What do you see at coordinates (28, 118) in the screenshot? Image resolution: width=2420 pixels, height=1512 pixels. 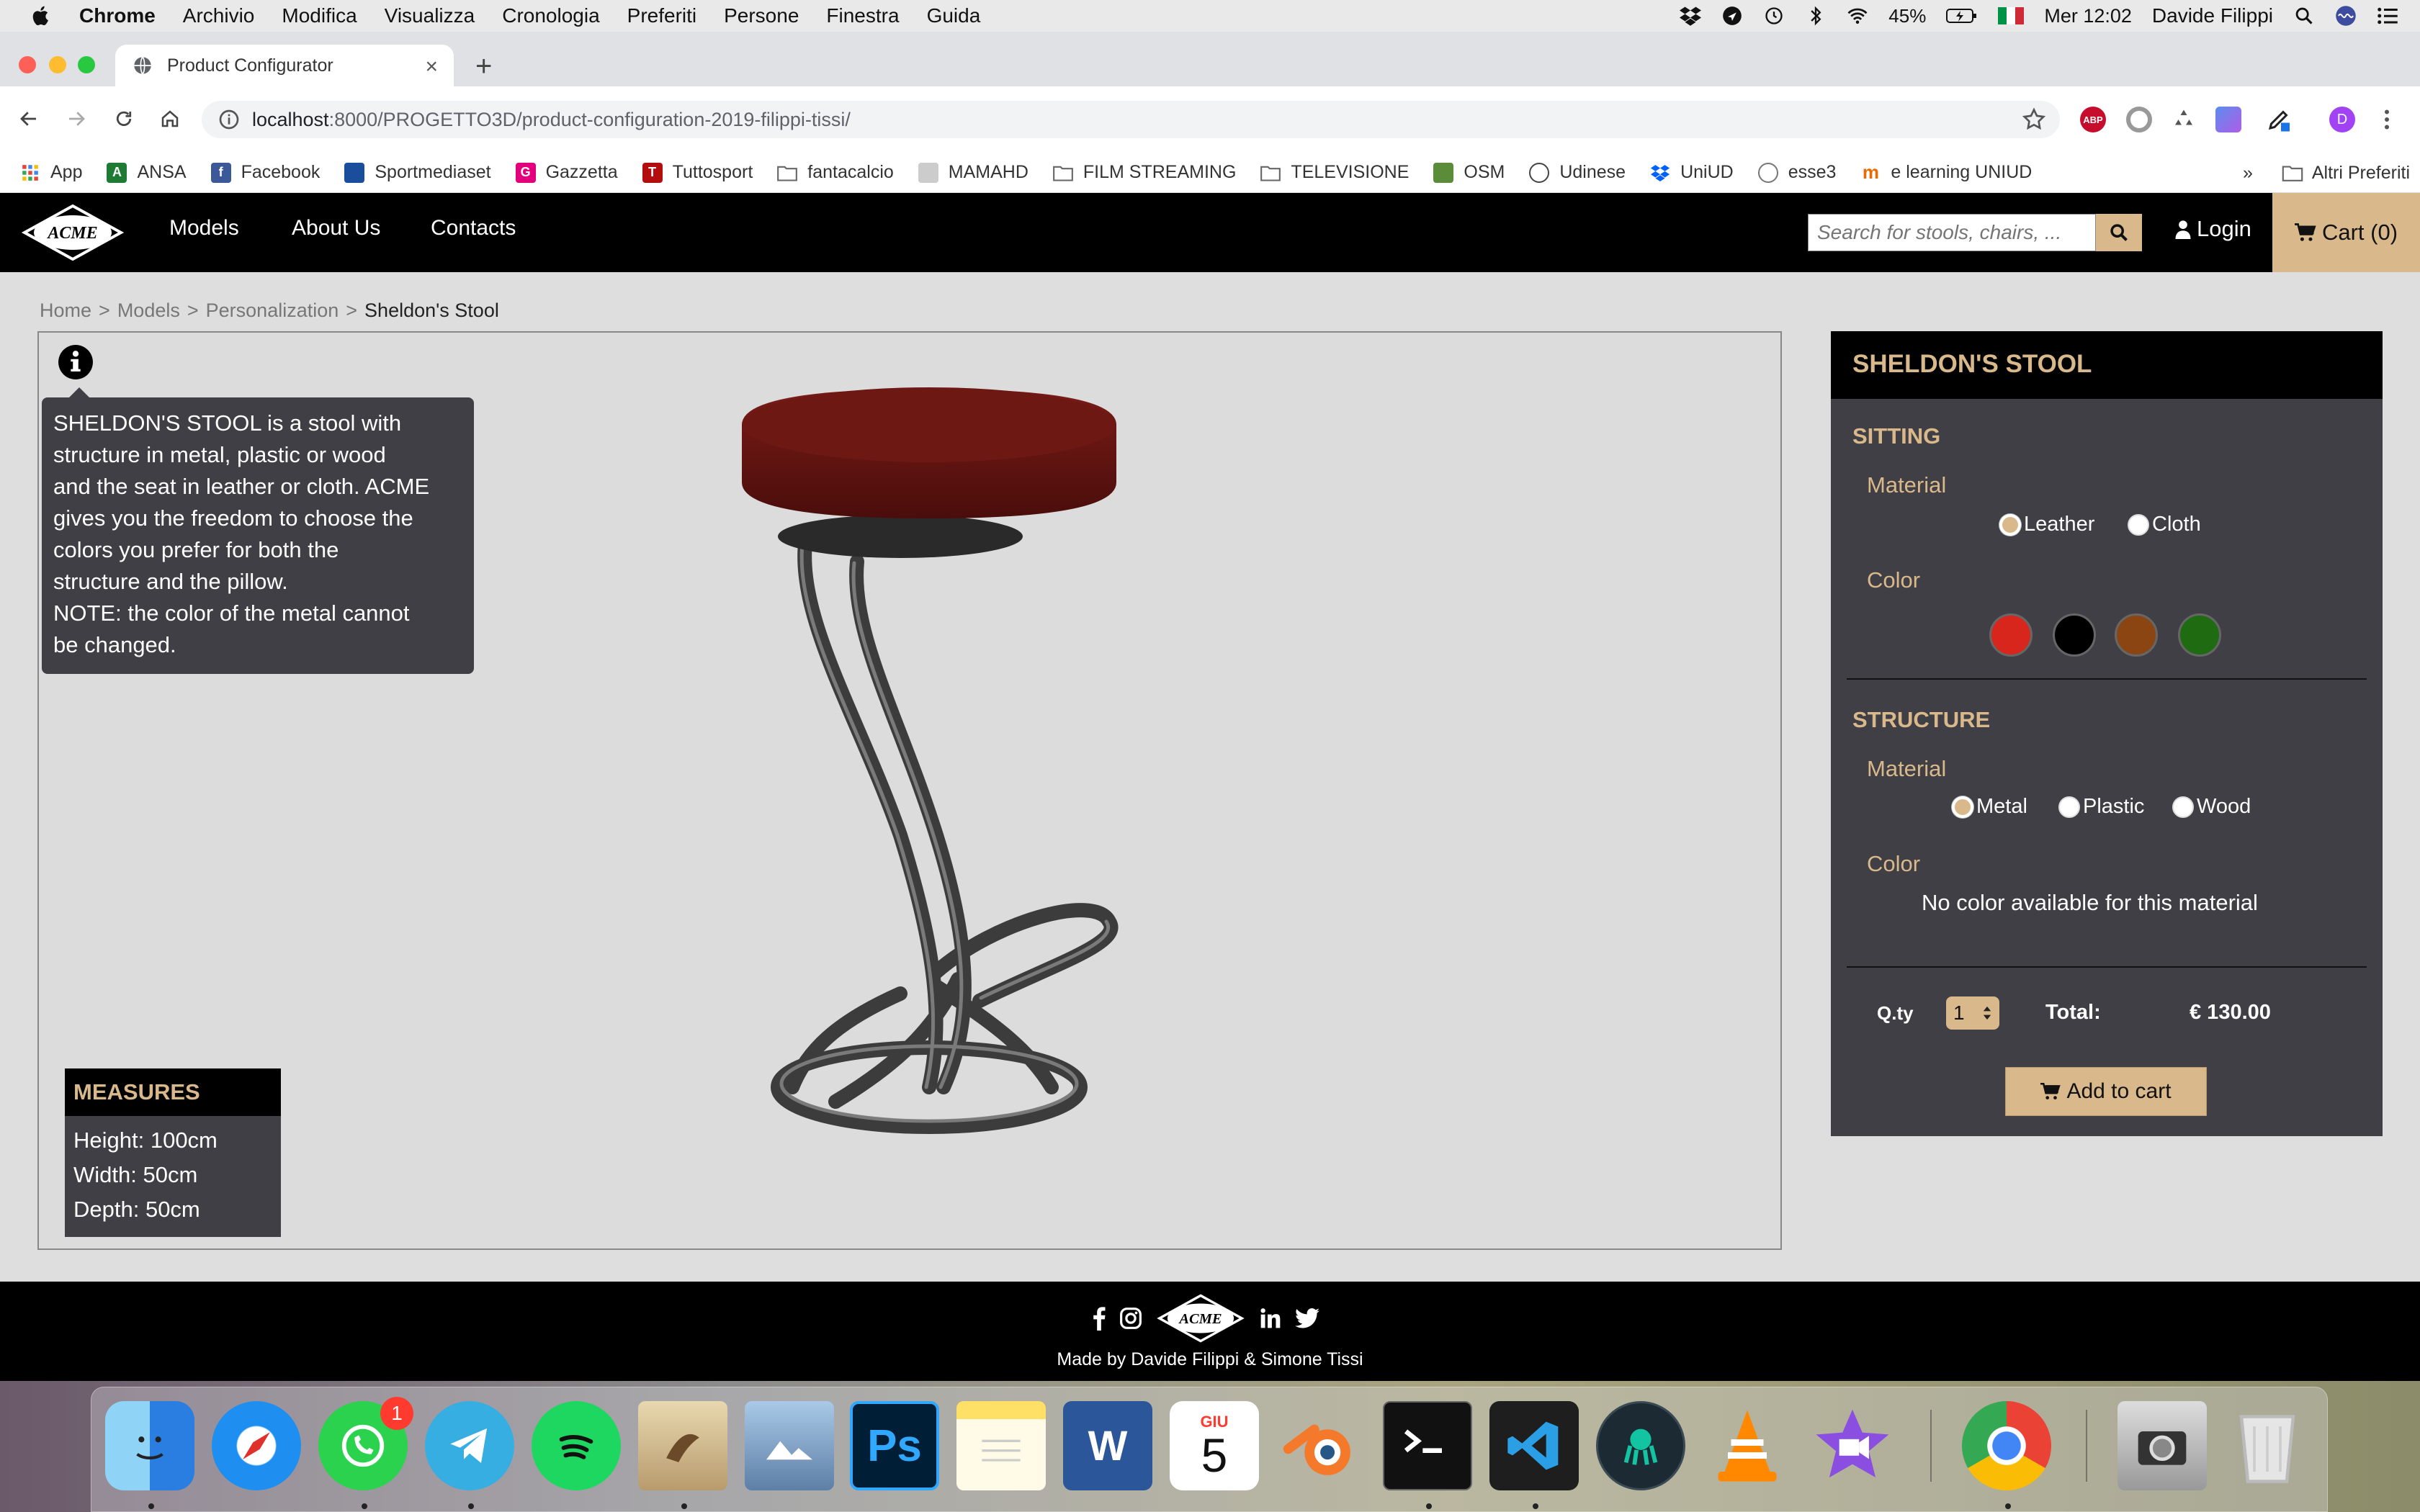 I see `back-button` at bounding box center [28, 118].